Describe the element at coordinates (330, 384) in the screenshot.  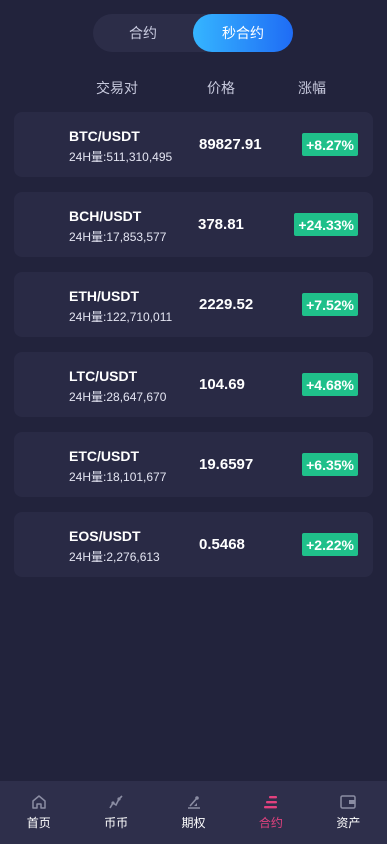
I see `change-badge: +4.68%` at that location.